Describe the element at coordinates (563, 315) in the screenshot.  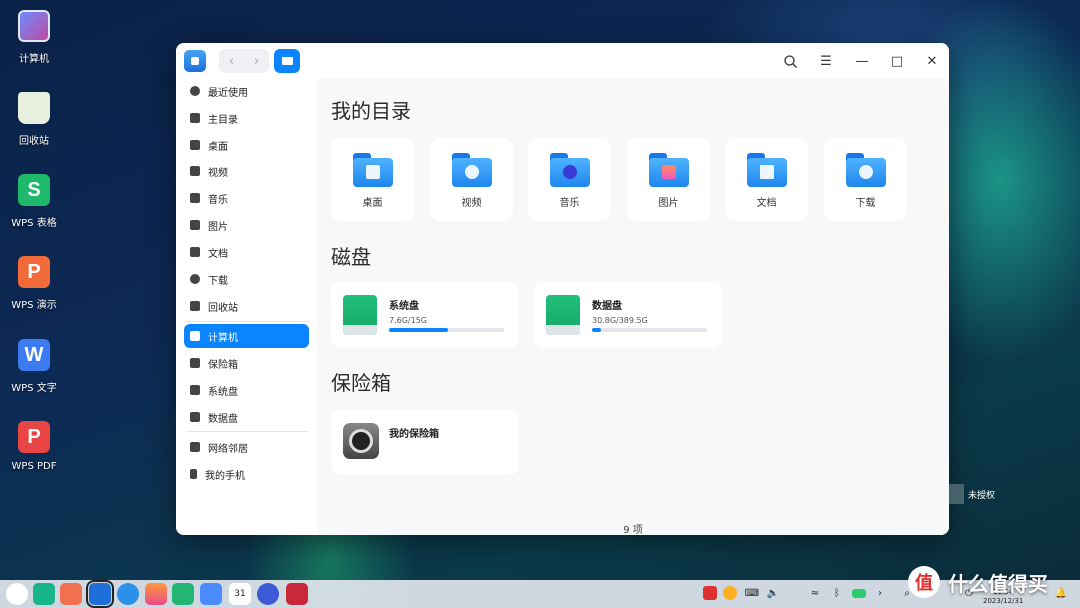
I see `data-disk-icon` at that location.